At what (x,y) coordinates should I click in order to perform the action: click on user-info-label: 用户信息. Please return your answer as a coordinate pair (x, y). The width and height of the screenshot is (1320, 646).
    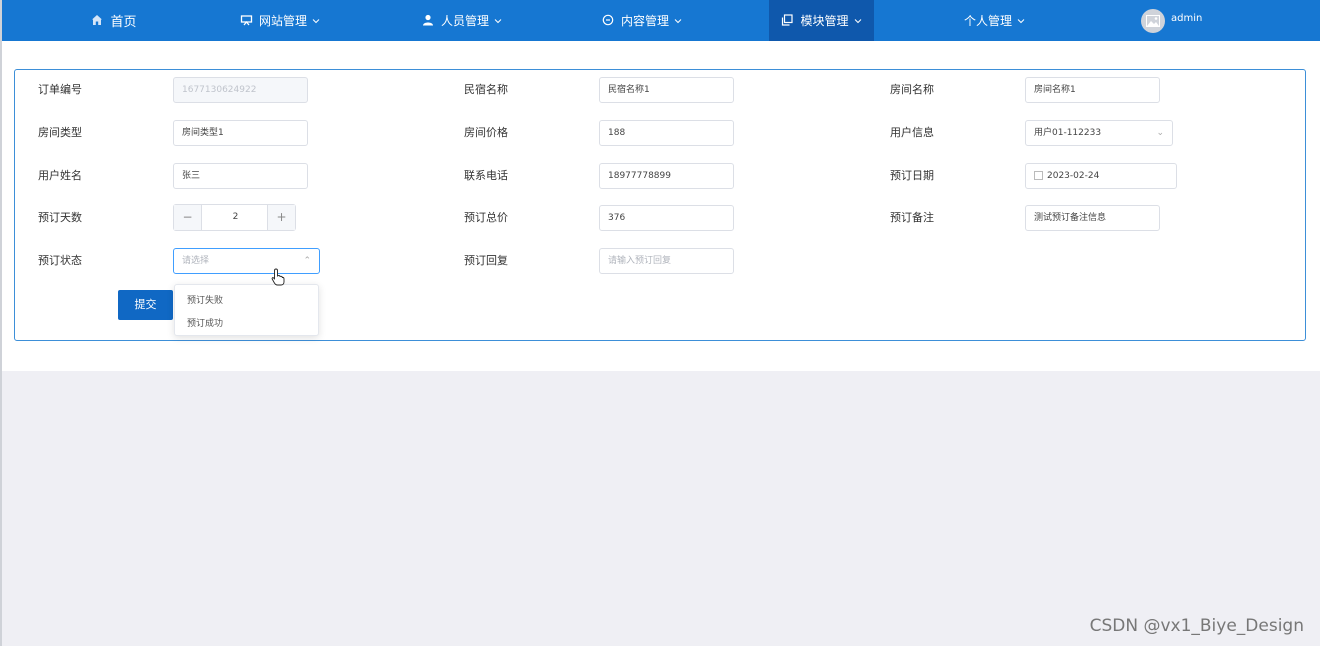
    Looking at the image, I should click on (912, 132).